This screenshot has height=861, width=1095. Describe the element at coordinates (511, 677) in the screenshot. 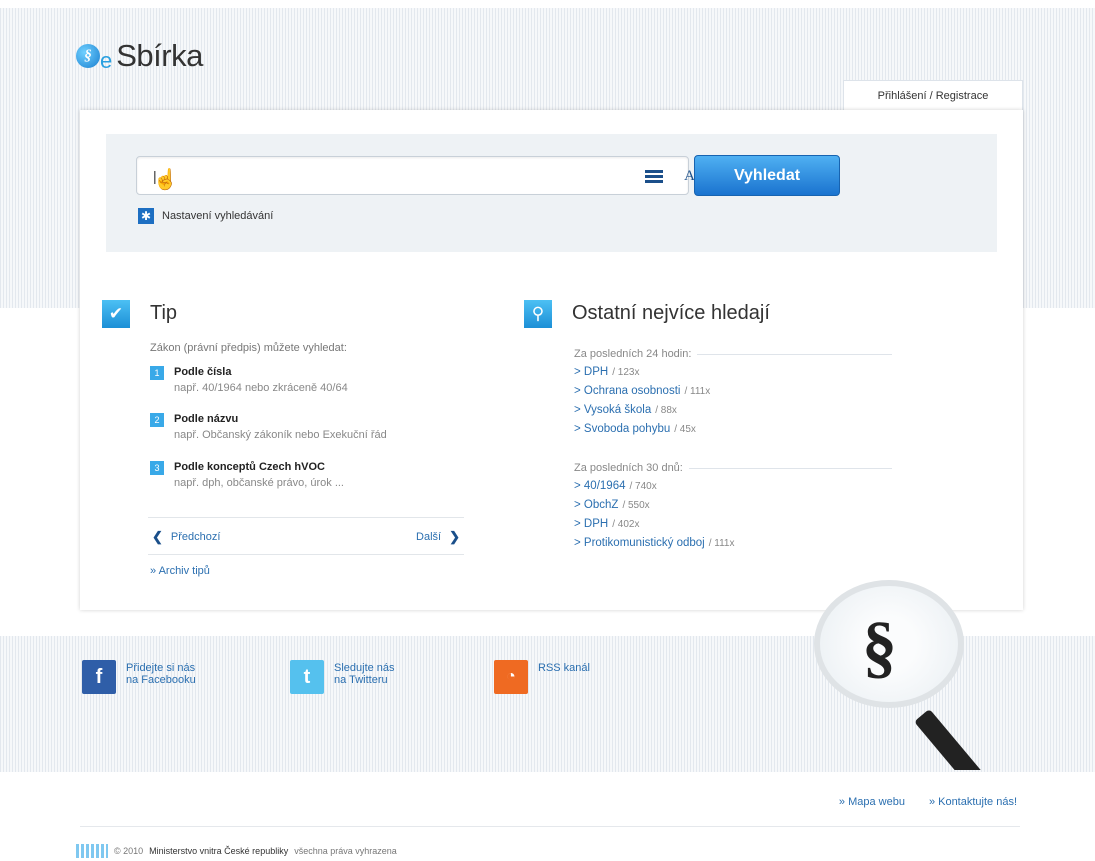

I see `rss-icon: ◔` at that location.